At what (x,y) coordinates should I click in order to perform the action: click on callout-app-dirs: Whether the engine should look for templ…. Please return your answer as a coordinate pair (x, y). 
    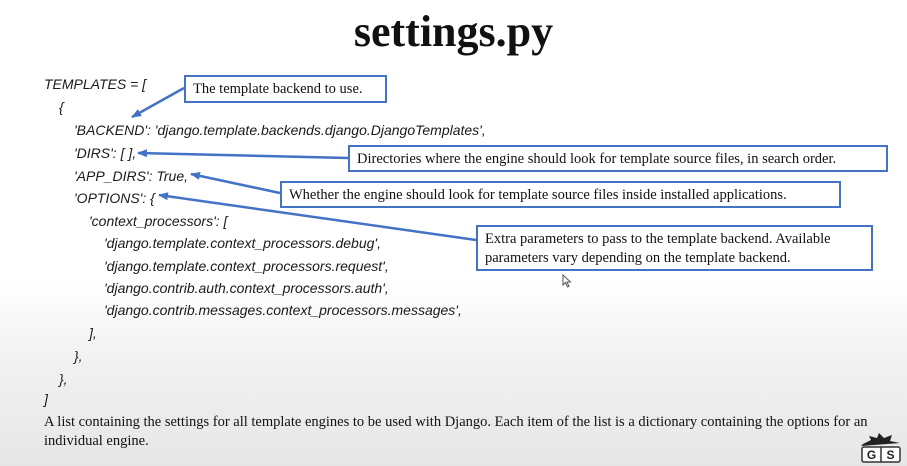
    Looking at the image, I should click on (560, 194).